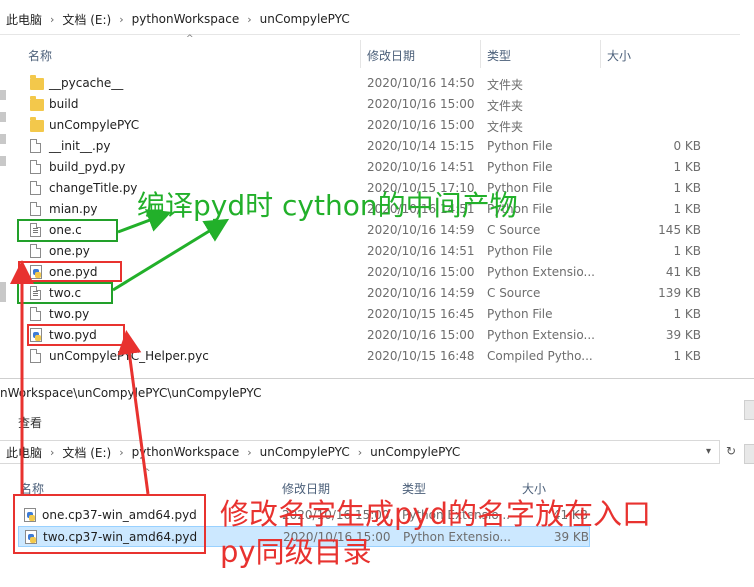  I want to click on annotation-red-text-line1: 修改名字生成pyd的名字放在入口, so click(435, 514).